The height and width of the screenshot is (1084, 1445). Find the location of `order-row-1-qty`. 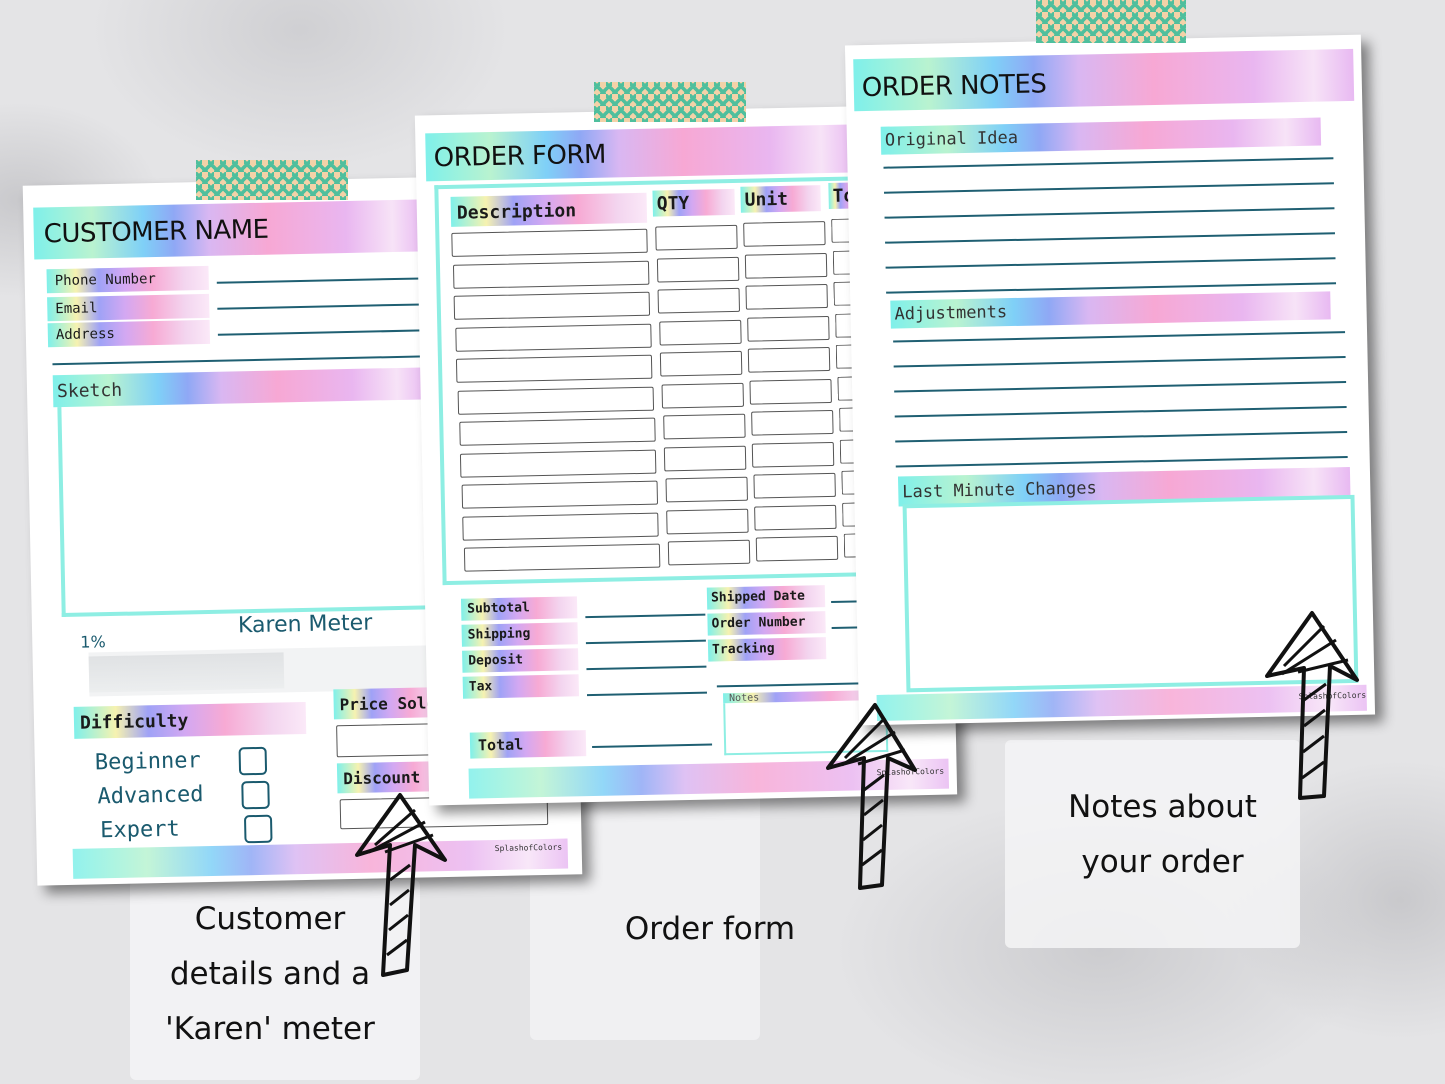

order-row-1-qty is located at coordinates (696, 237).